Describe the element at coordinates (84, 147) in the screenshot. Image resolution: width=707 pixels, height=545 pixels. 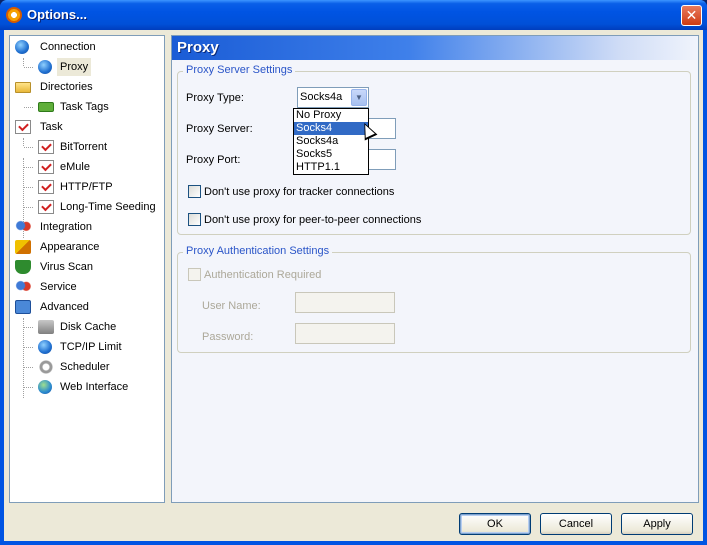
I see `tree-item-label: BitTorrent` at that location.